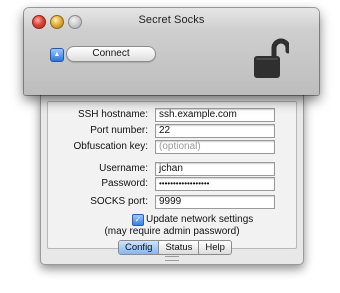  I want to click on ssh-hostname-field: ssh.example.com, so click(215, 115).